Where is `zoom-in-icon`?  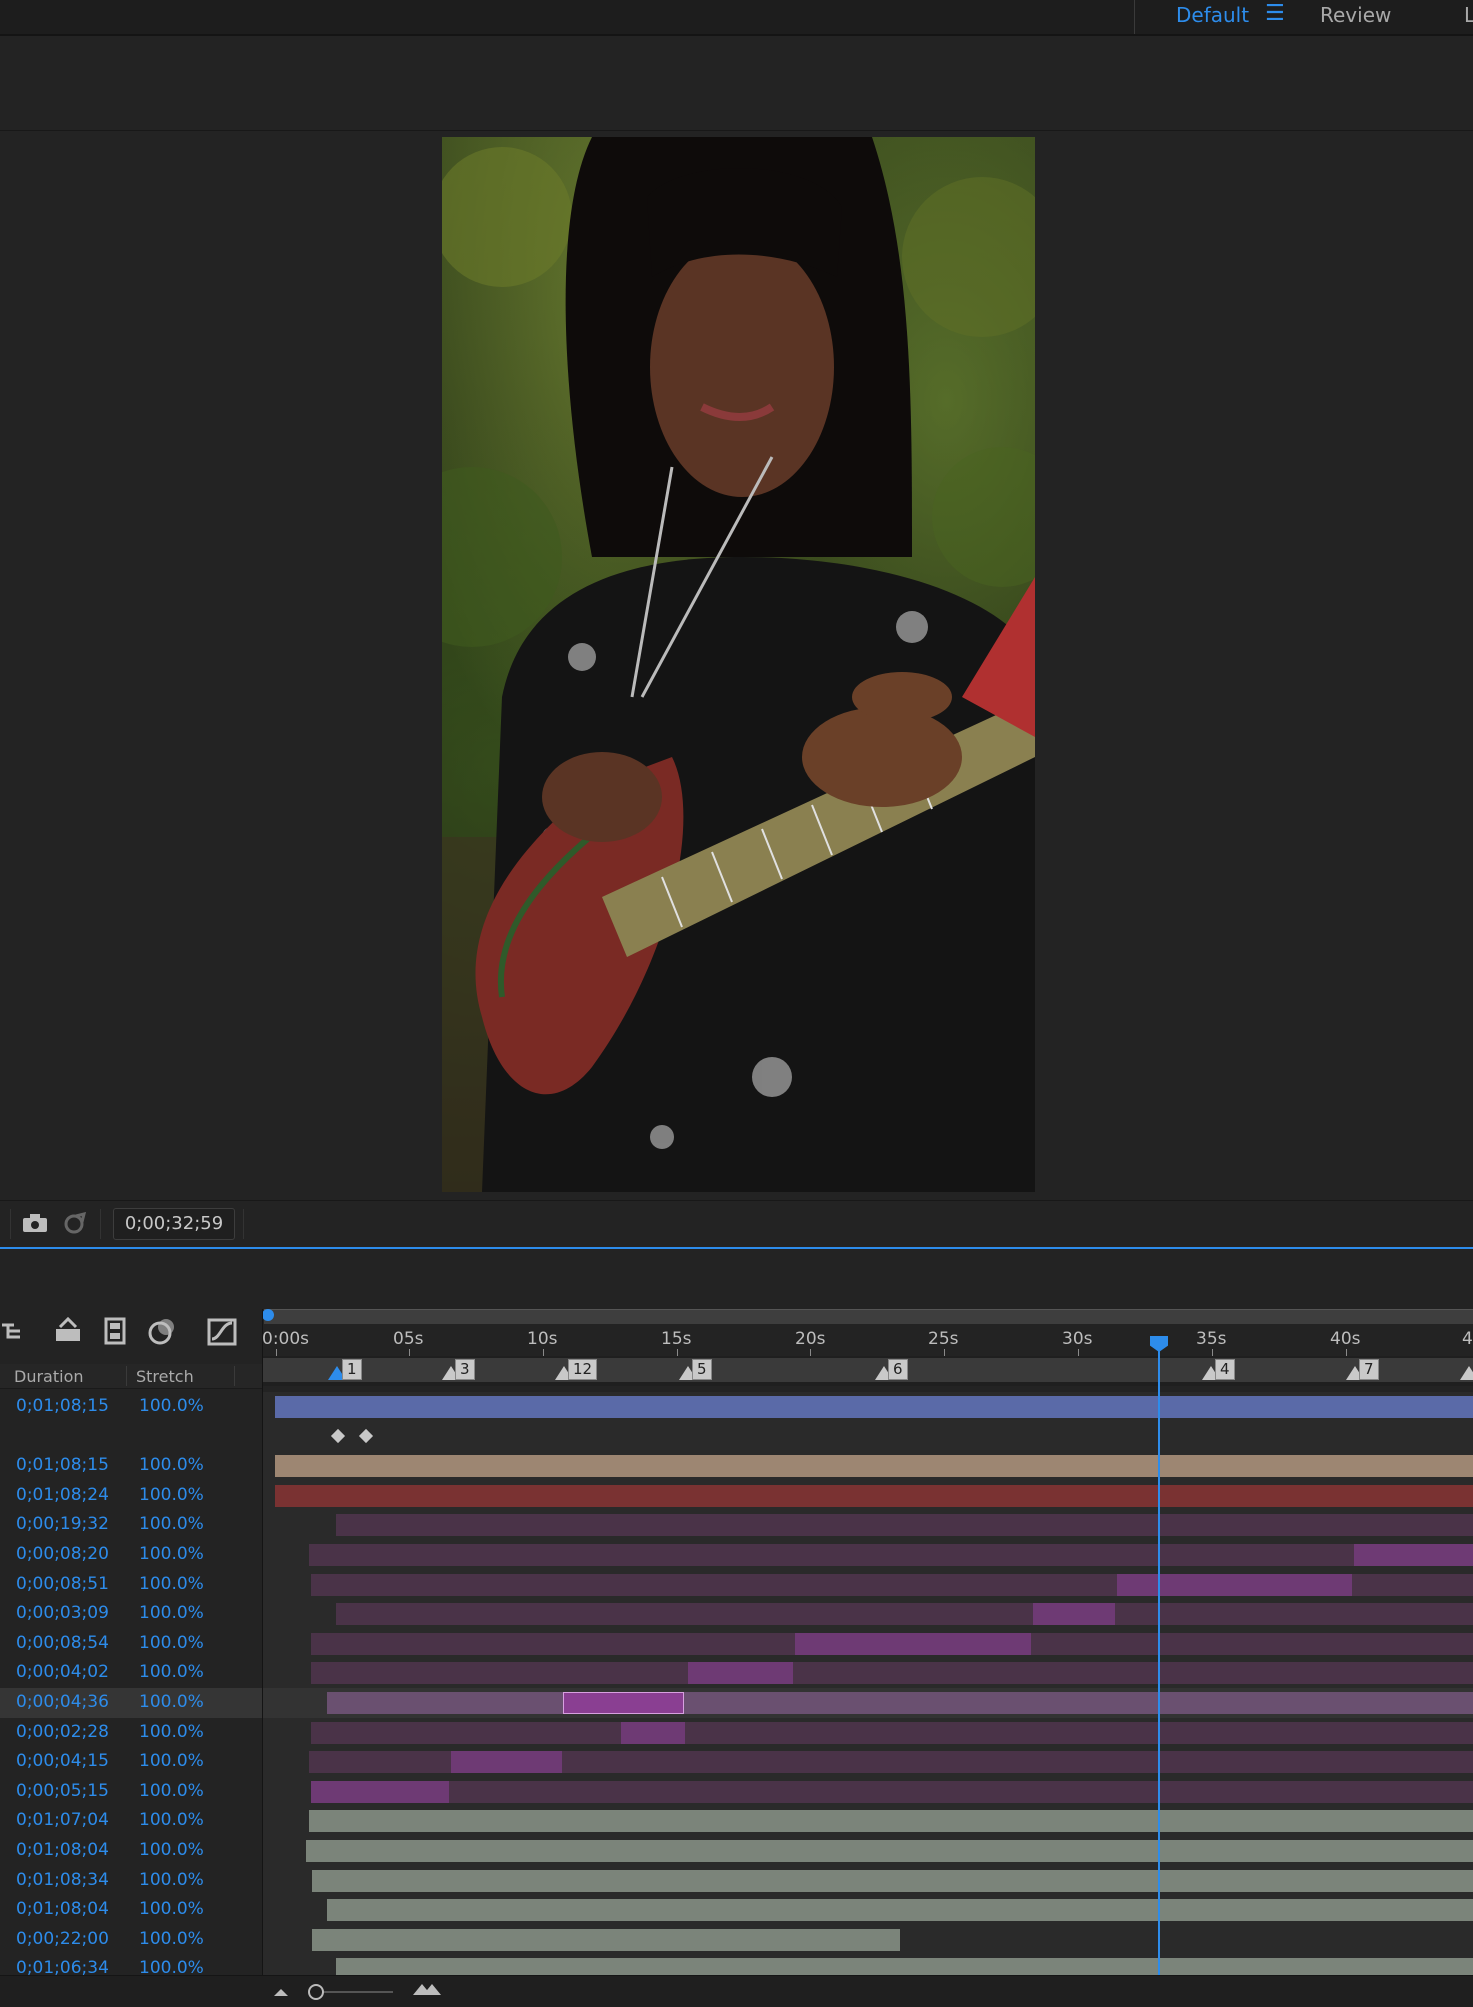 zoom-in-icon is located at coordinates (427, 1991).